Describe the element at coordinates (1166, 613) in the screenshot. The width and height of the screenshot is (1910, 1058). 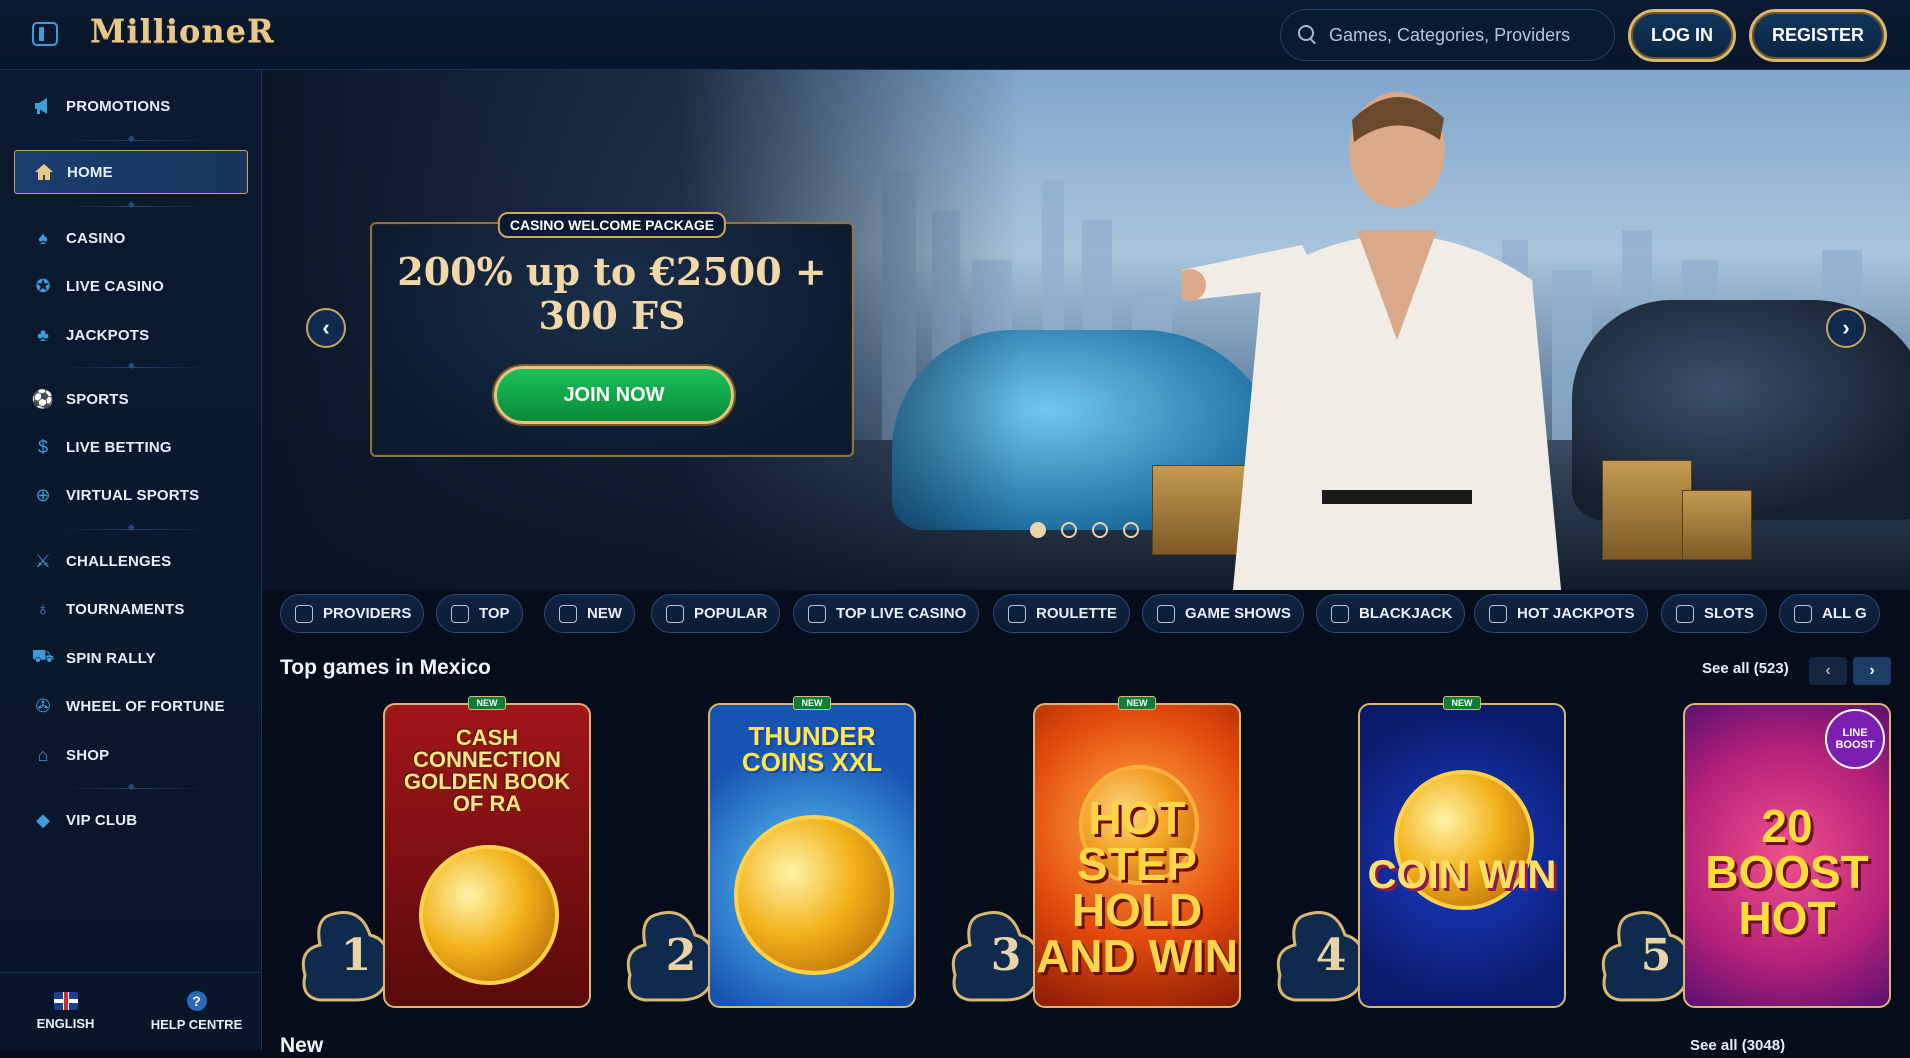
I see `microphone-icon` at that location.